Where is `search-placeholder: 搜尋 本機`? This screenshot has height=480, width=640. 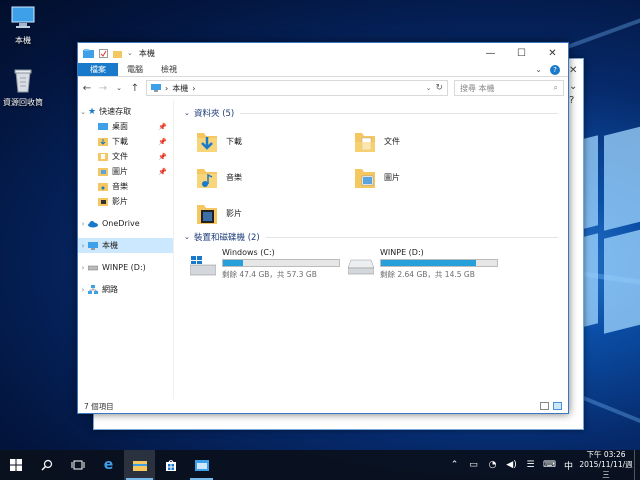 search-placeholder: 搜尋 本機 is located at coordinates (477, 88).